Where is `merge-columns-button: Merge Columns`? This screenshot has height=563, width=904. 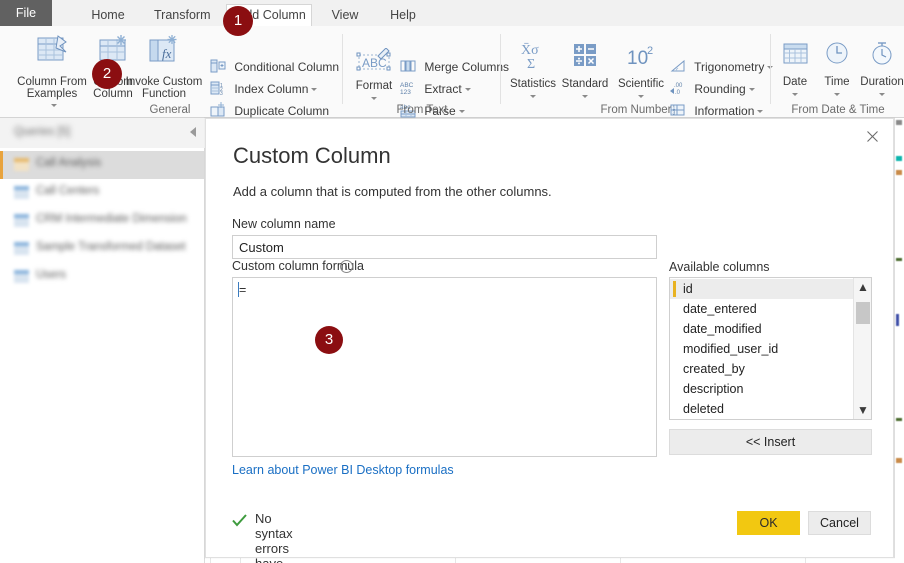 merge-columns-button: Merge Columns is located at coordinates (454, 67).